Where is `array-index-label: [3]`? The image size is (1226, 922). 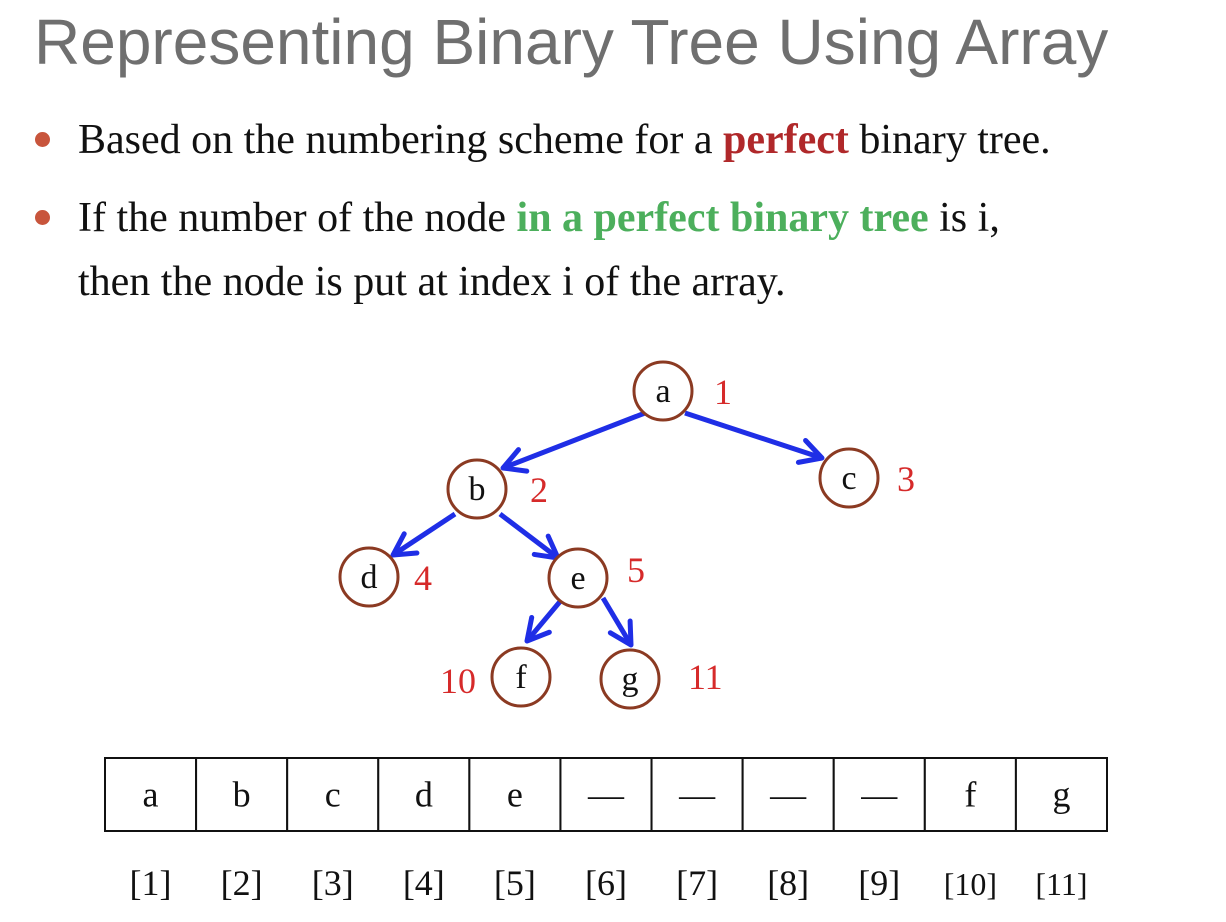 array-index-label: [3] is located at coordinates (333, 883).